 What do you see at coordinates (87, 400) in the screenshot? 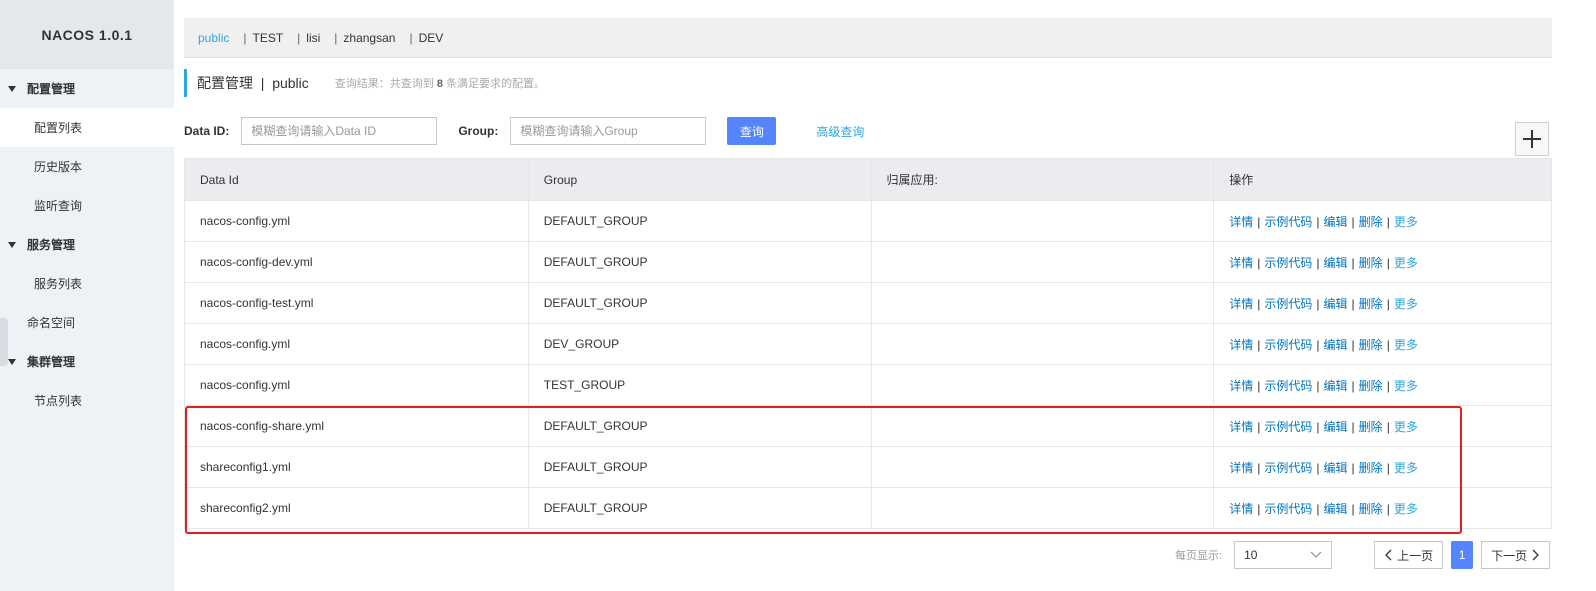
I see `sidebar-item-3-0: 节点列表` at bounding box center [87, 400].